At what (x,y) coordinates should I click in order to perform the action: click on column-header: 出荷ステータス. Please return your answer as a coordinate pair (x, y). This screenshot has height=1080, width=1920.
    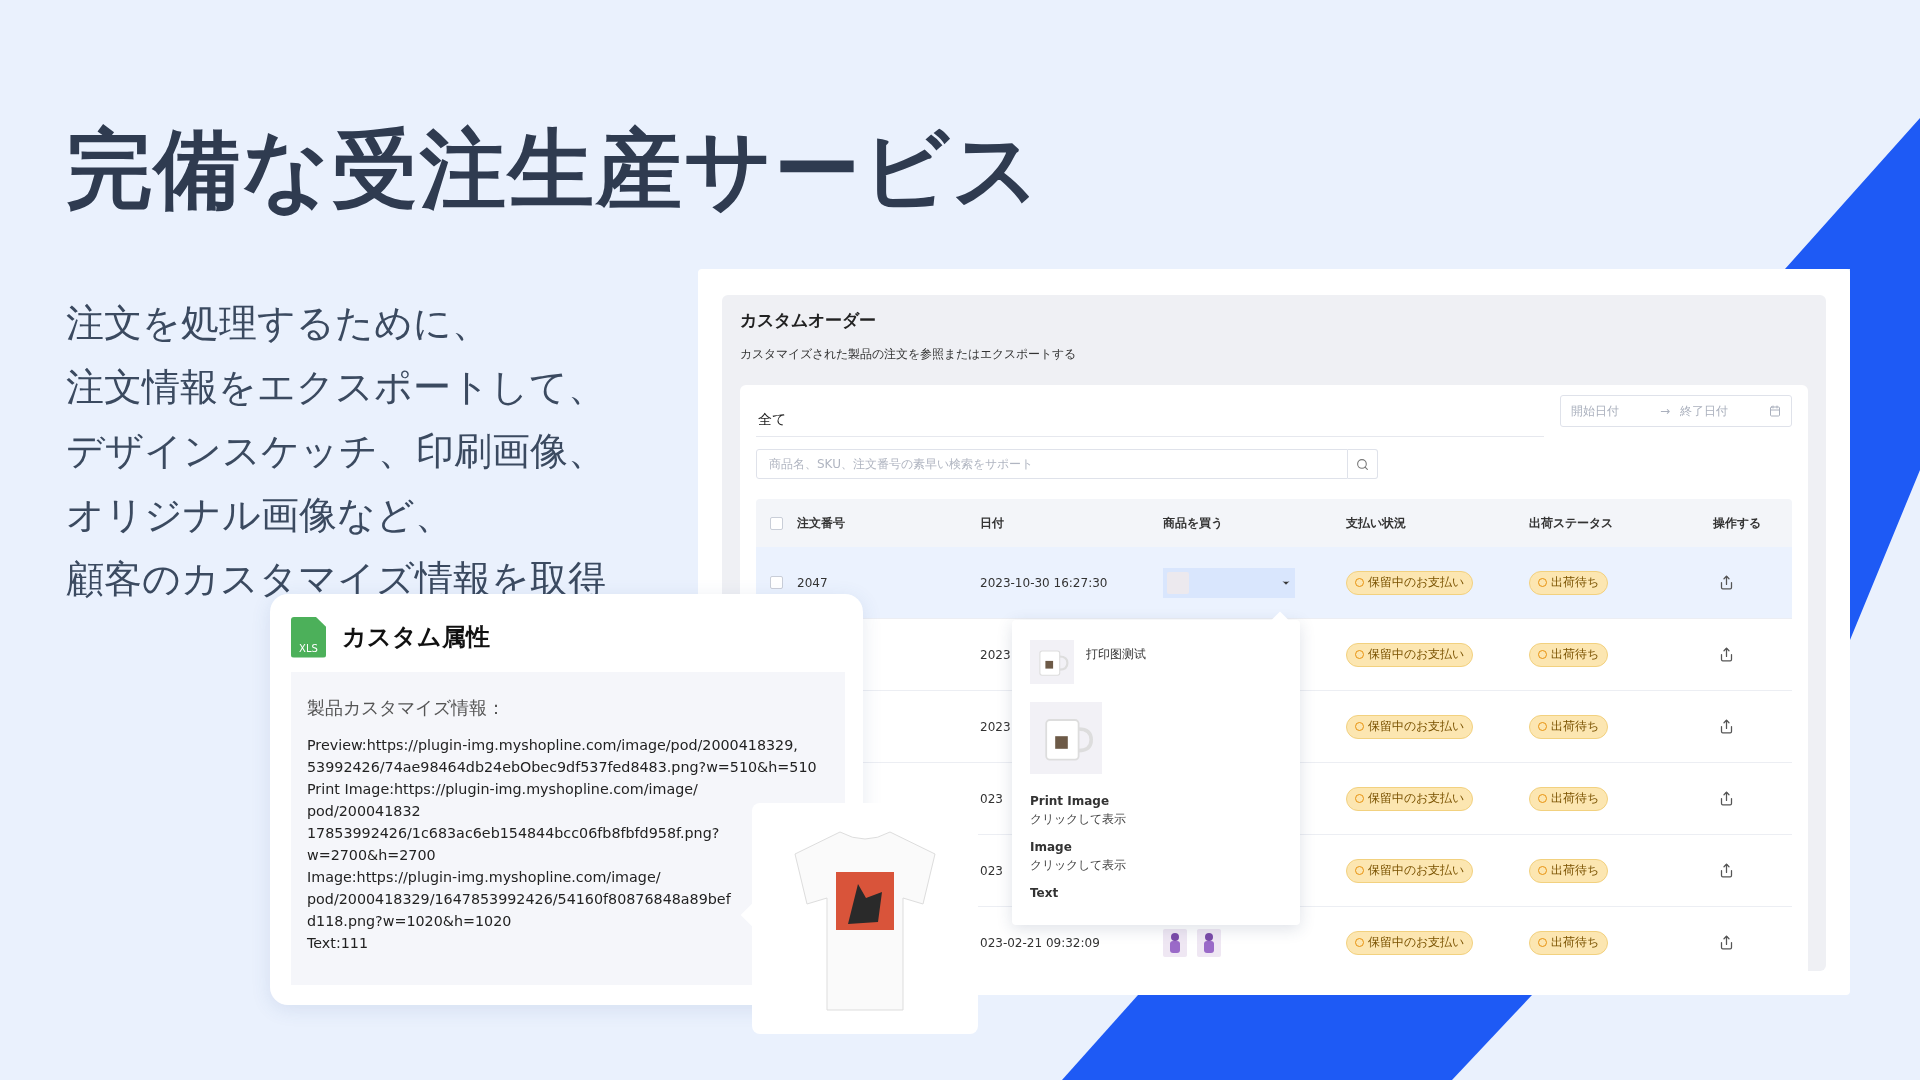
    Looking at the image, I should click on (1571, 523).